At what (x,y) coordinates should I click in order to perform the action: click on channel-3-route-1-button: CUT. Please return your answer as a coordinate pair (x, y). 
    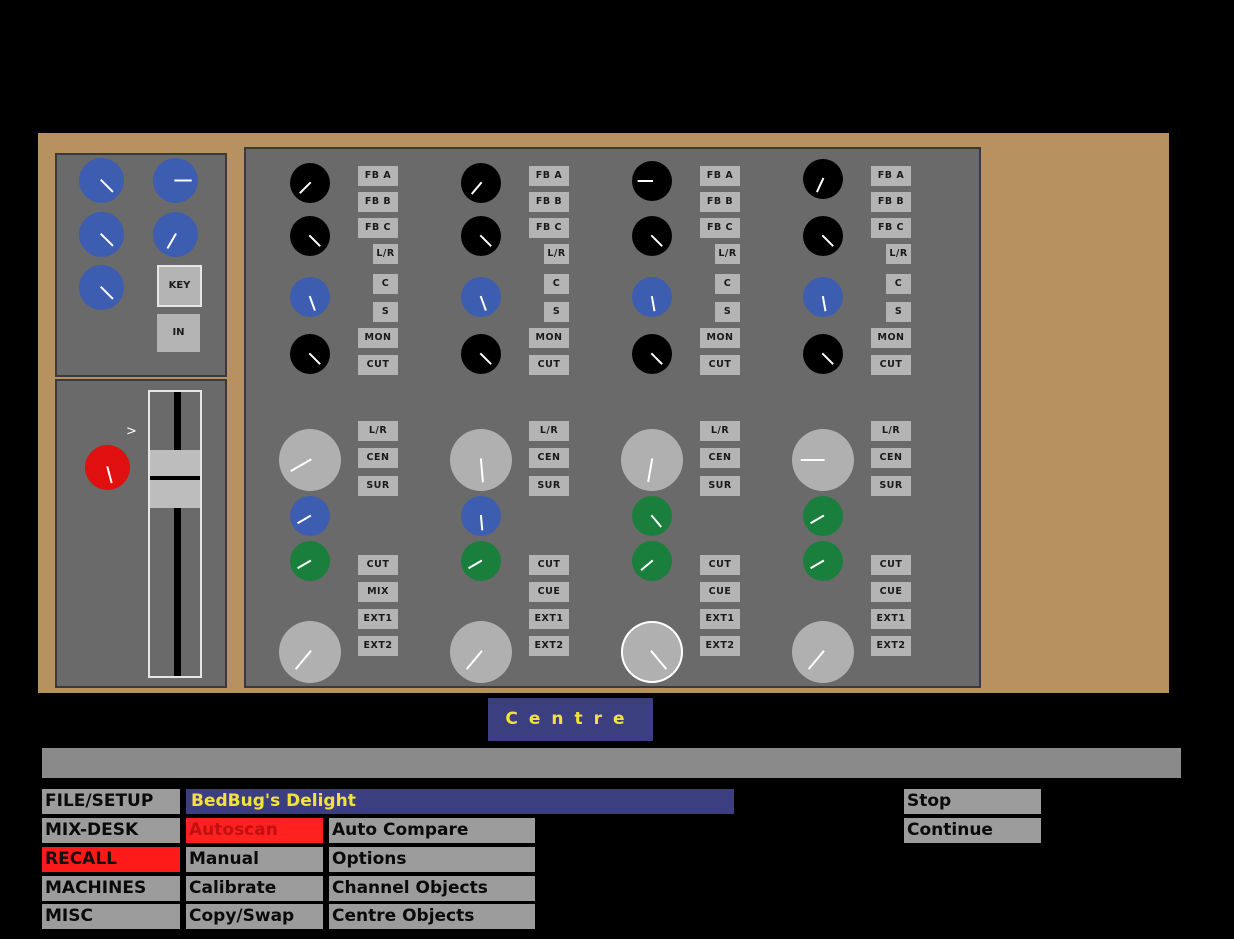
    Looking at the image, I should click on (720, 565).